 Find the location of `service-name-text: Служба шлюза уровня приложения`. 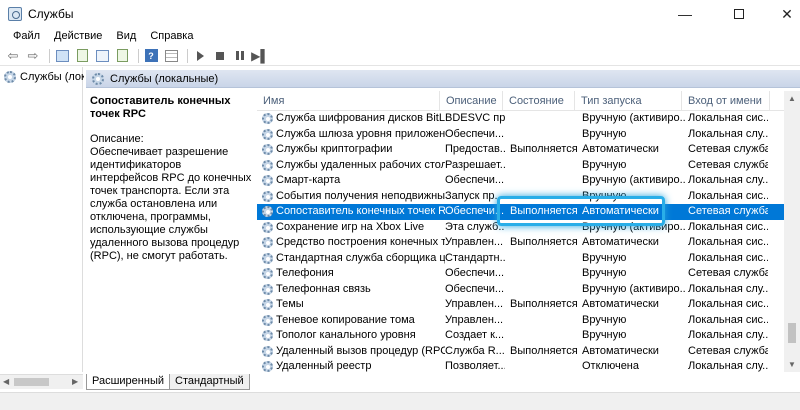

service-name-text: Служба шлюза уровня приложения is located at coordinates (360, 133).